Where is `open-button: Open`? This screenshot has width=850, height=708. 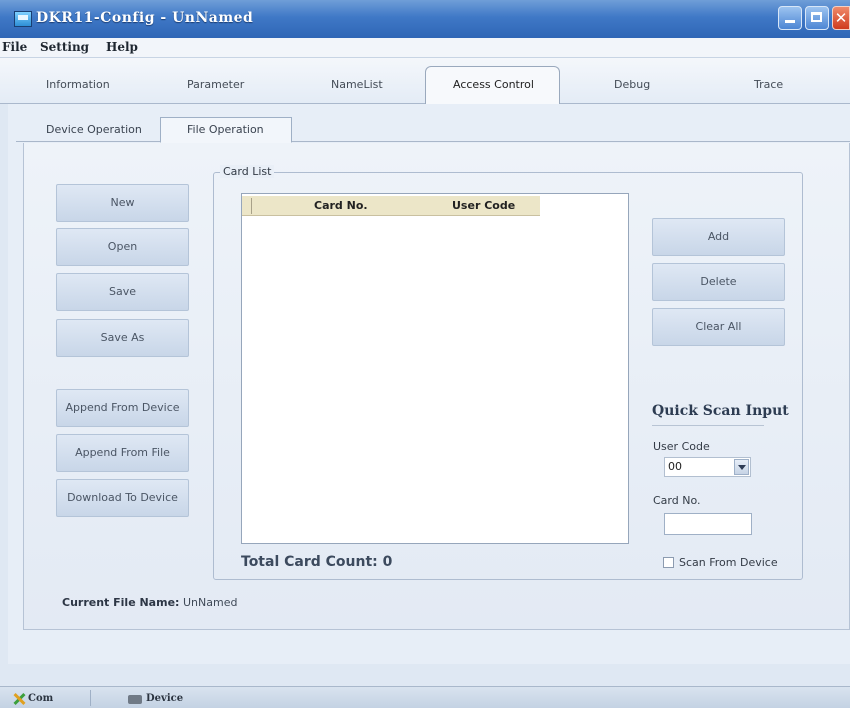
open-button: Open is located at coordinates (122, 247).